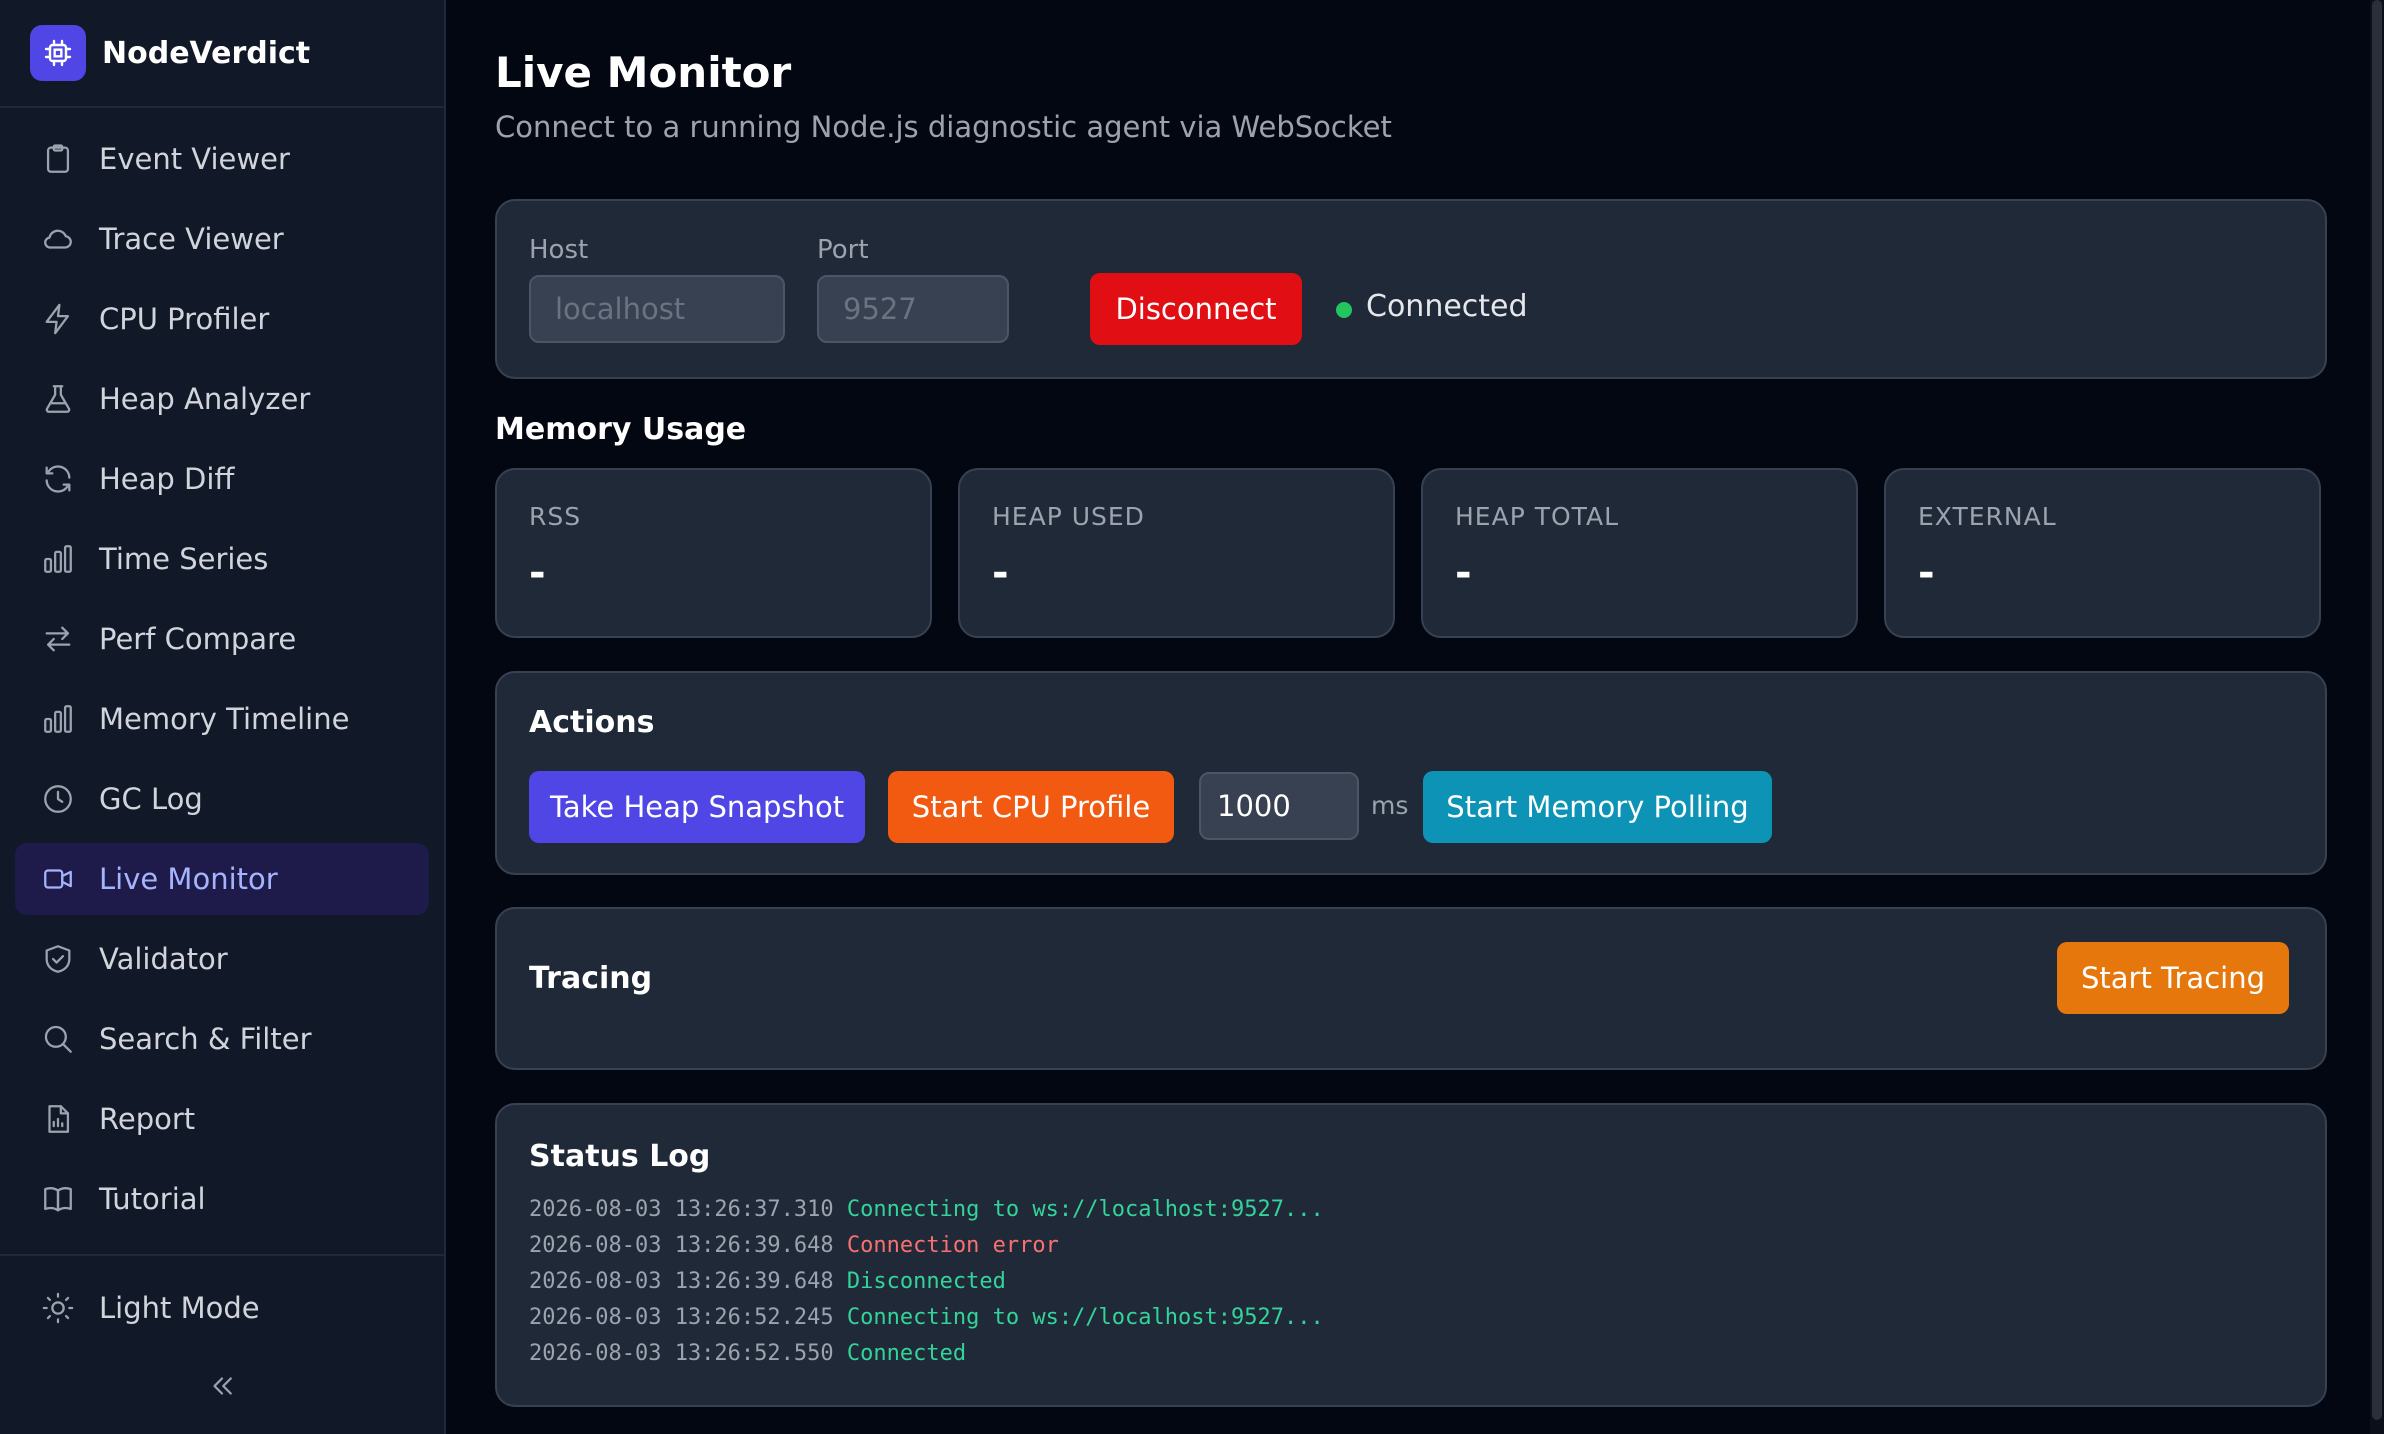  What do you see at coordinates (643, 72) in the screenshot?
I see `page-title: Live Monitor` at bounding box center [643, 72].